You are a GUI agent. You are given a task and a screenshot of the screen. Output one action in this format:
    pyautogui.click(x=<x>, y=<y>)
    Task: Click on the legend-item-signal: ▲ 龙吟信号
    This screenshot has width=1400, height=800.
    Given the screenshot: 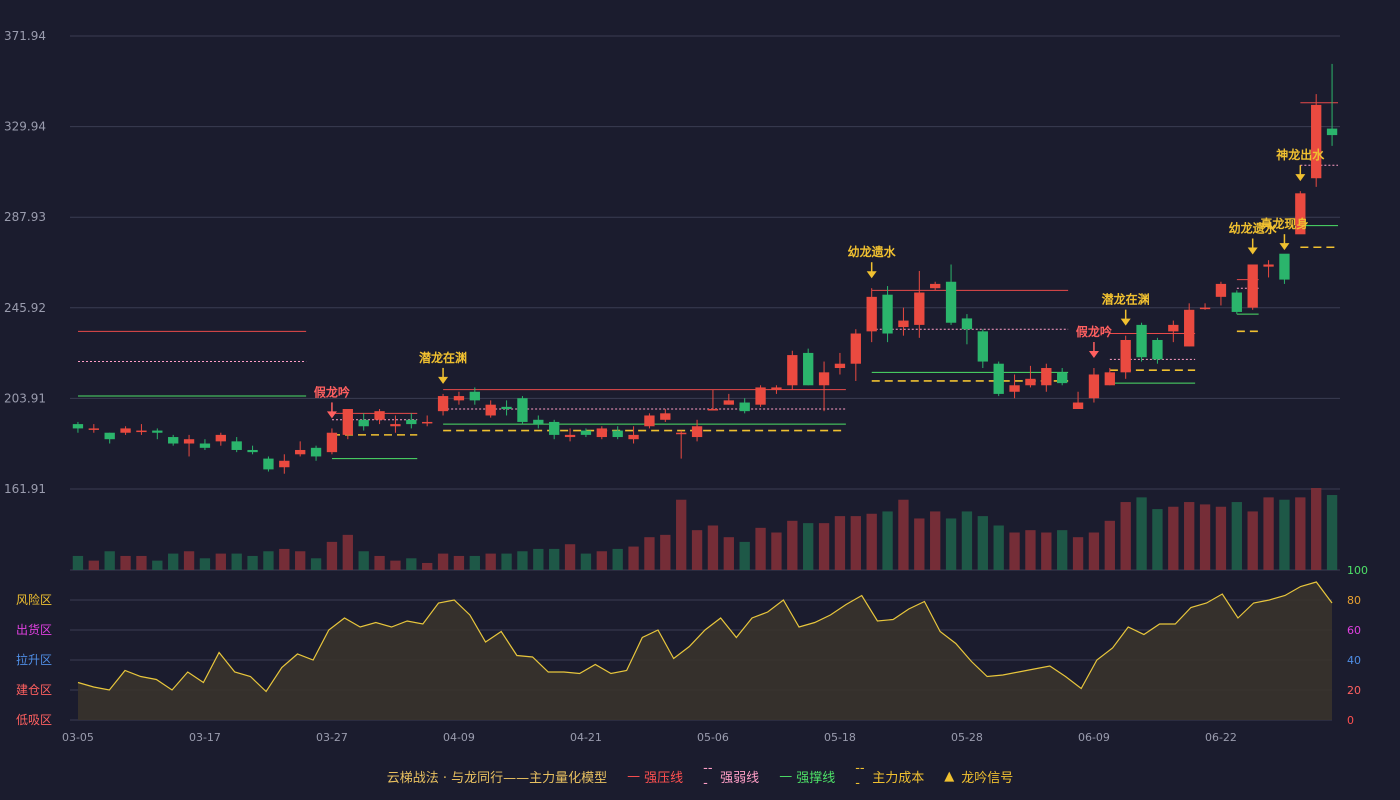 What is the action you would take?
    pyautogui.click(x=978, y=776)
    